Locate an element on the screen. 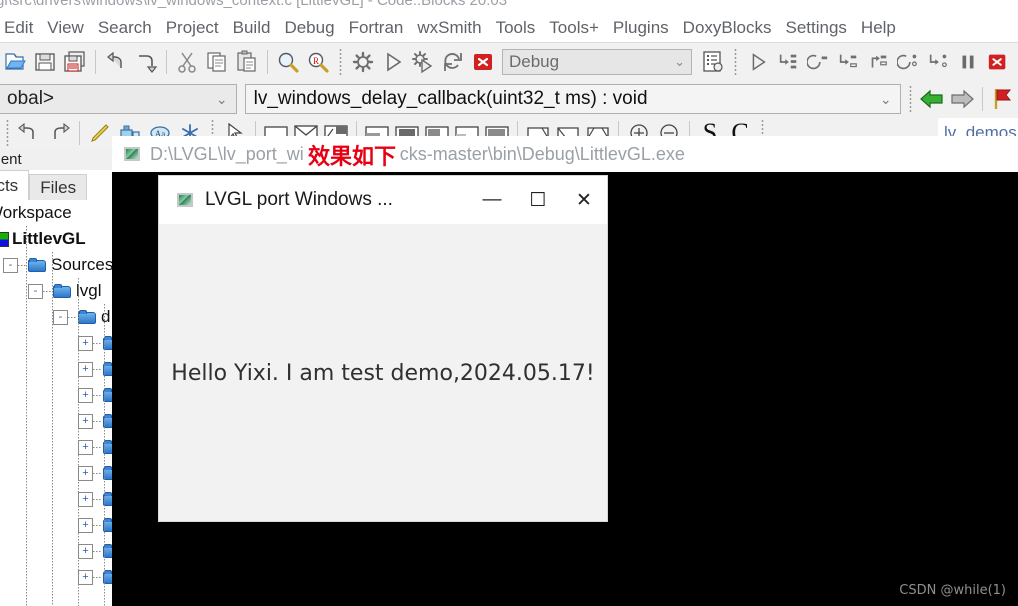  menu-item-search: Search is located at coordinates (125, 28).